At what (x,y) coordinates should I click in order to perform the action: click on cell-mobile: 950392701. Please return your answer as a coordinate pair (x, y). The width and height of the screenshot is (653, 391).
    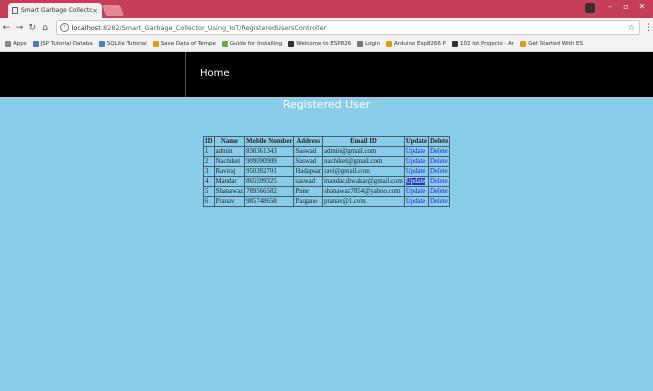
    Looking at the image, I should click on (269, 171).